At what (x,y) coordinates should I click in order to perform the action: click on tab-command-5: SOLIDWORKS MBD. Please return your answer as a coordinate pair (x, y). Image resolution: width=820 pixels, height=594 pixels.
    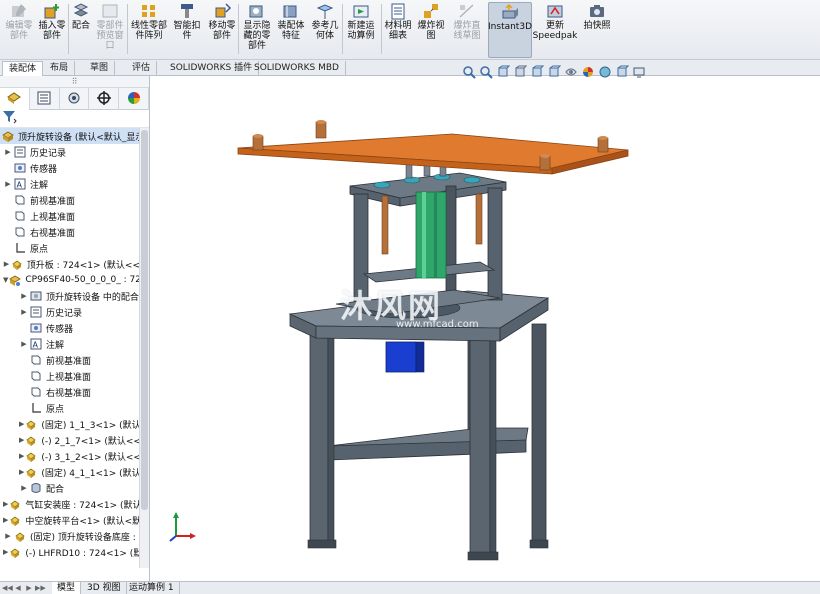
    Looking at the image, I should click on (297, 68).